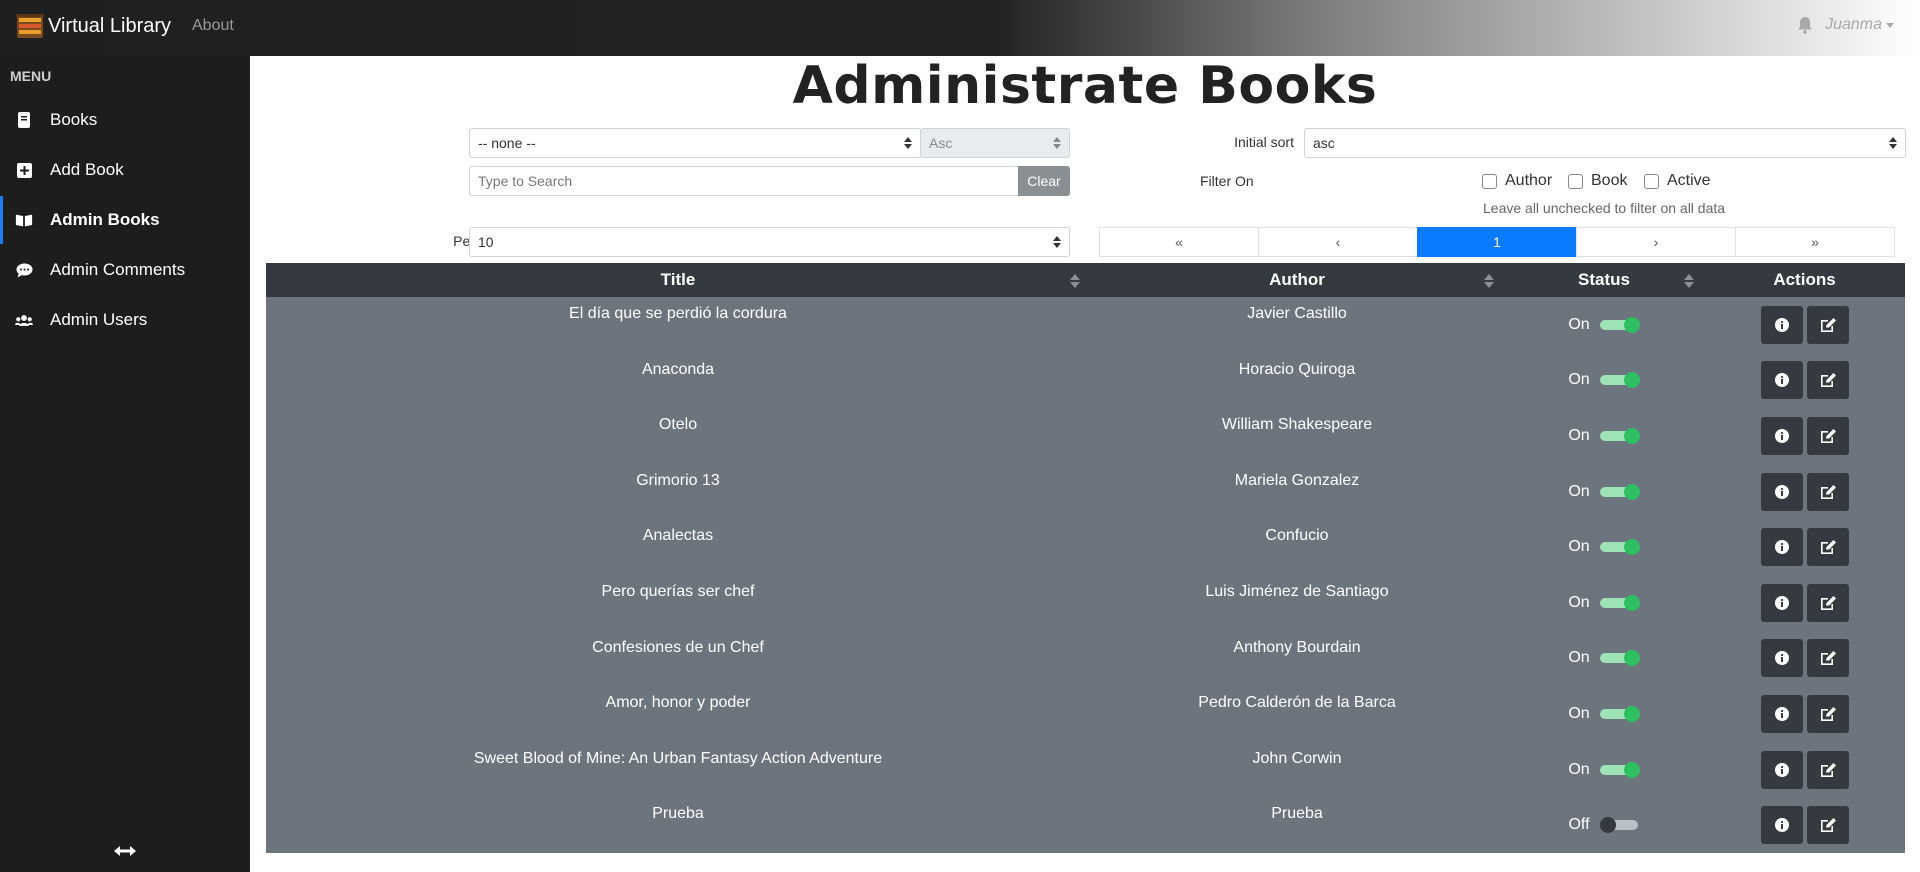 The image size is (1920, 872). What do you see at coordinates (1085, 825) in the screenshot?
I see `table-row: Prueba Prueba Off` at bounding box center [1085, 825].